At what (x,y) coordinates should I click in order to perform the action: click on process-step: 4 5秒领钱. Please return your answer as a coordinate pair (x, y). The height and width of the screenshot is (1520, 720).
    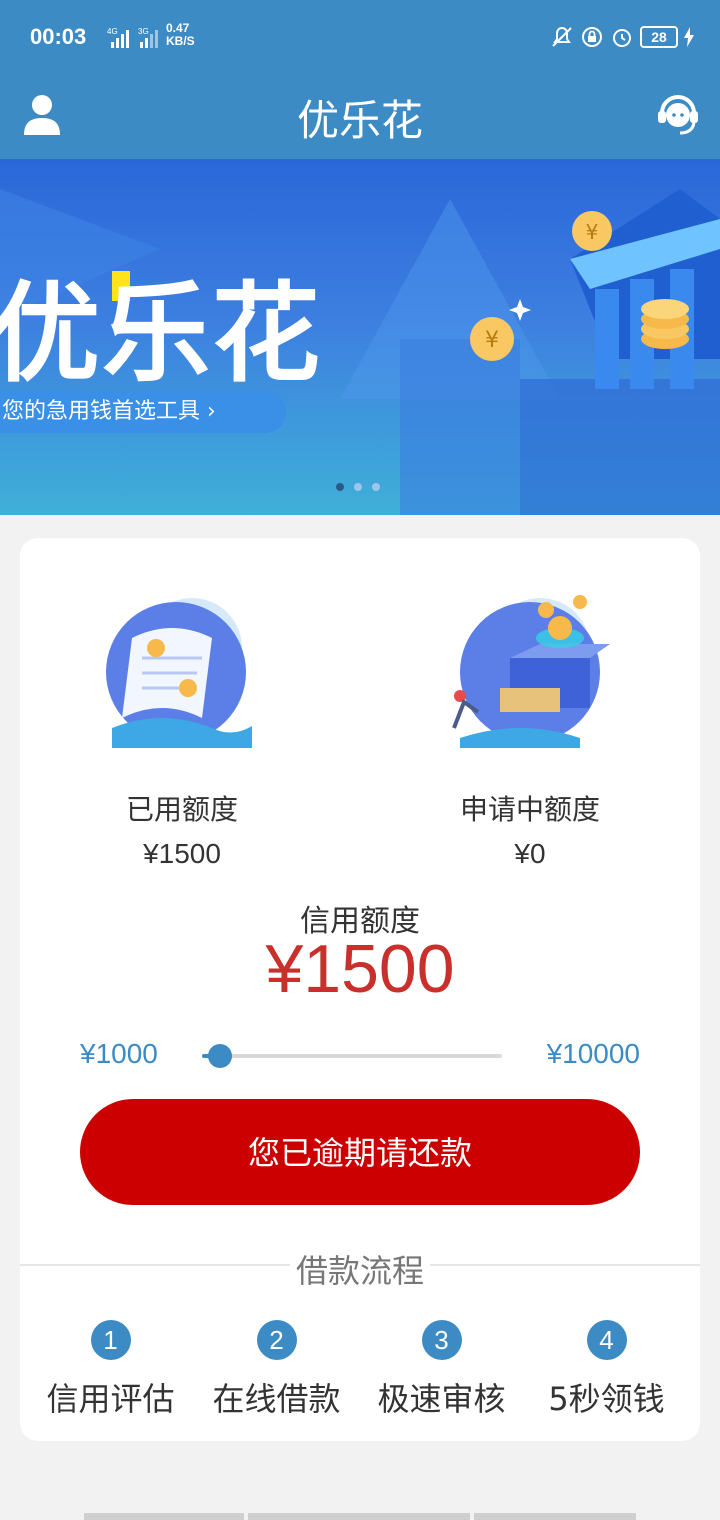
    Looking at the image, I should click on (606, 1370).